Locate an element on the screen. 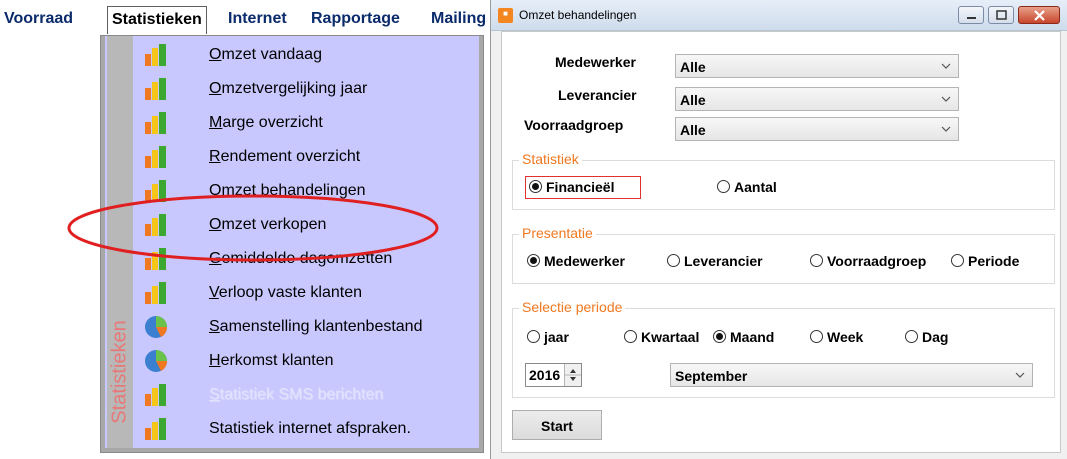  radio-leverancier: Leverancier is located at coordinates (722, 261).